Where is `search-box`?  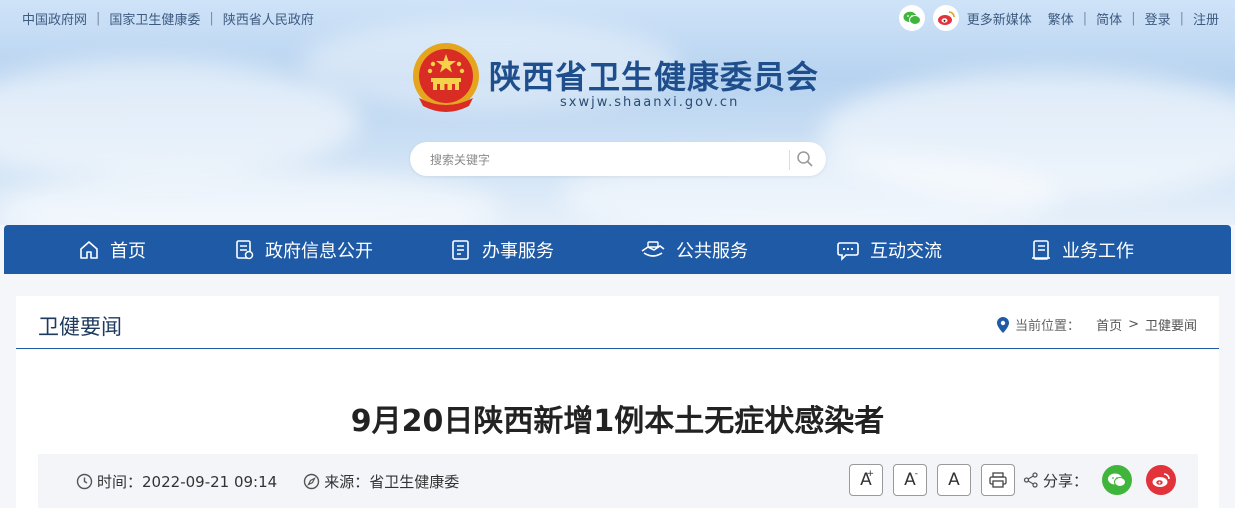
search-box is located at coordinates (618, 160).